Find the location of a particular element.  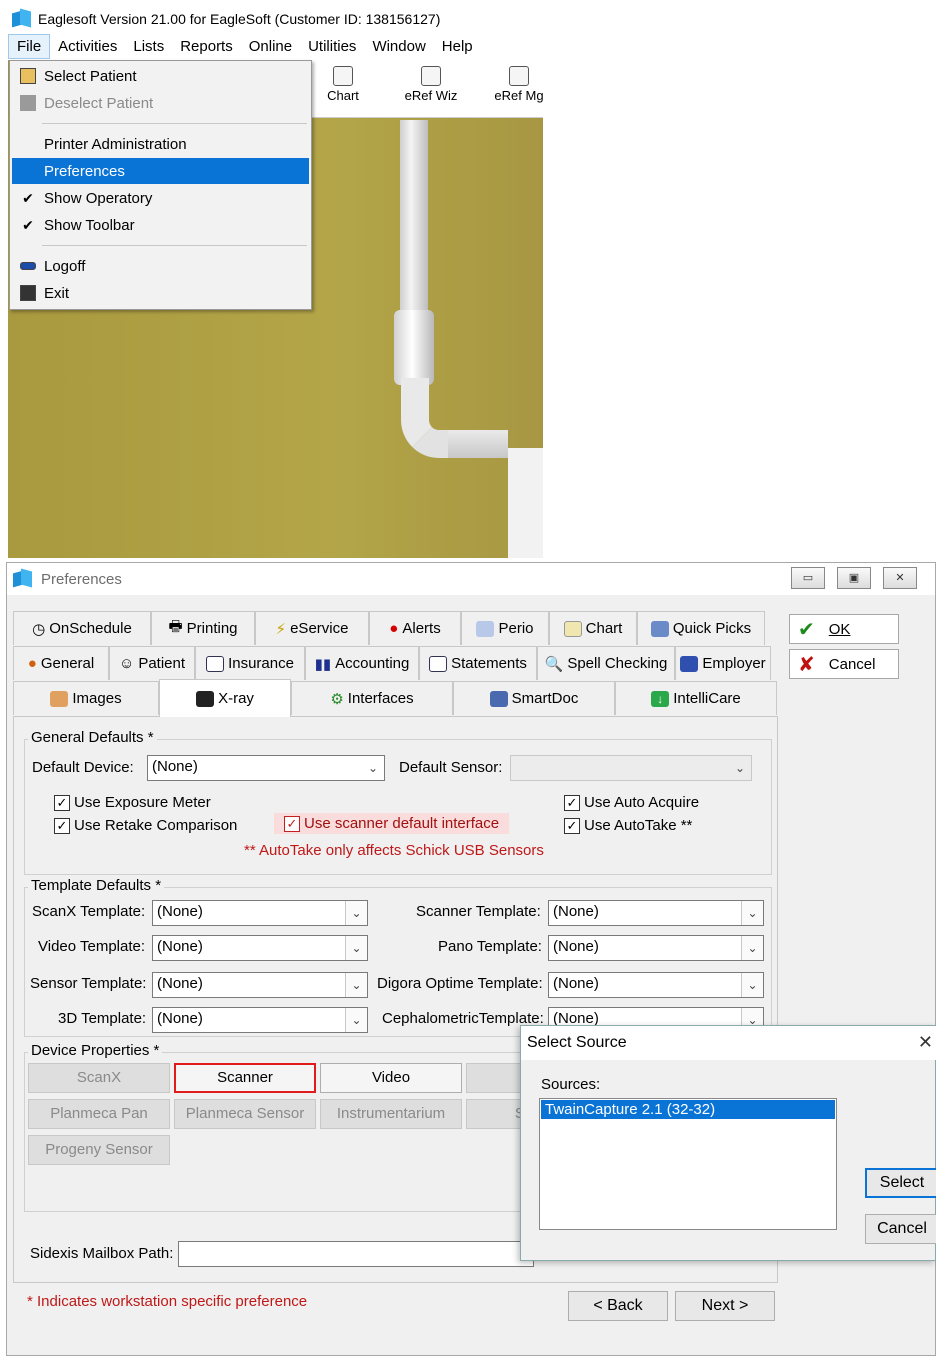

tab-xray: X-ray is located at coordinates (225, 698).